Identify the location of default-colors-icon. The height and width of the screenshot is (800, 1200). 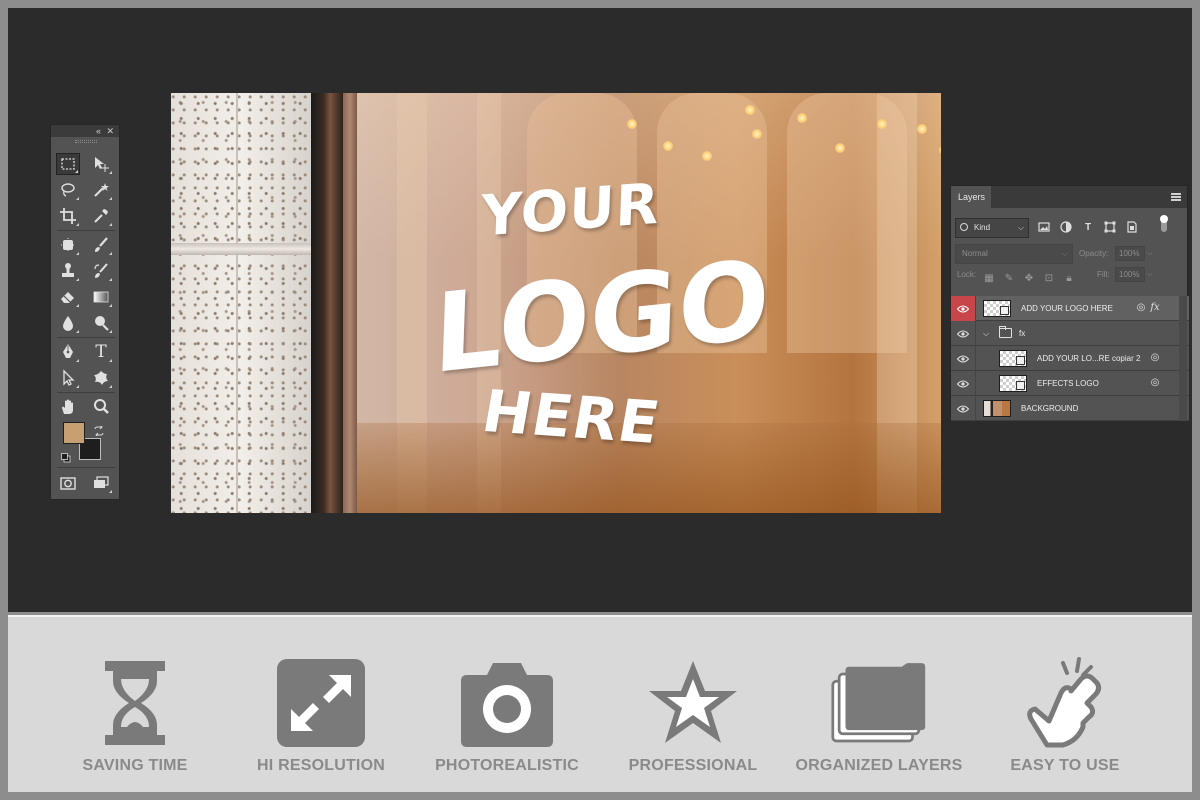
(66, 456).